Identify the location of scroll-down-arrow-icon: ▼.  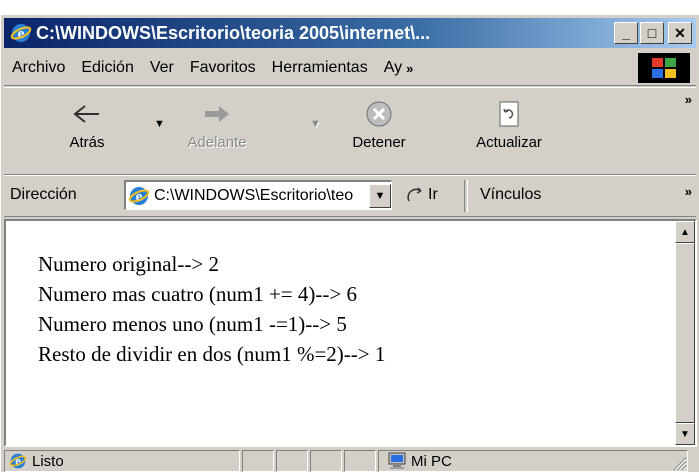
(685, 434).